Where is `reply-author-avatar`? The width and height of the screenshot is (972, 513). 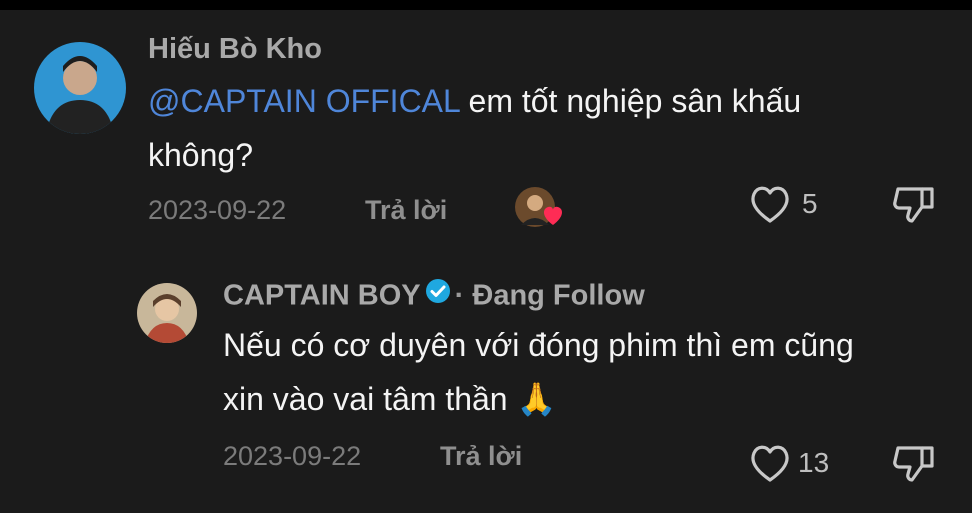 reply-author-avatar is located at coordinates (167, 313).